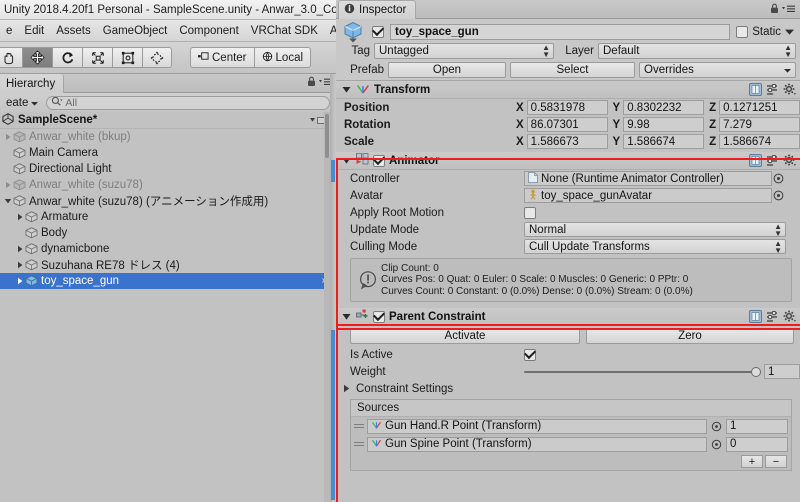 The height and width of the screenshot is (502, 800). I want to click on source-weight-input: 1, so click(757, 426).